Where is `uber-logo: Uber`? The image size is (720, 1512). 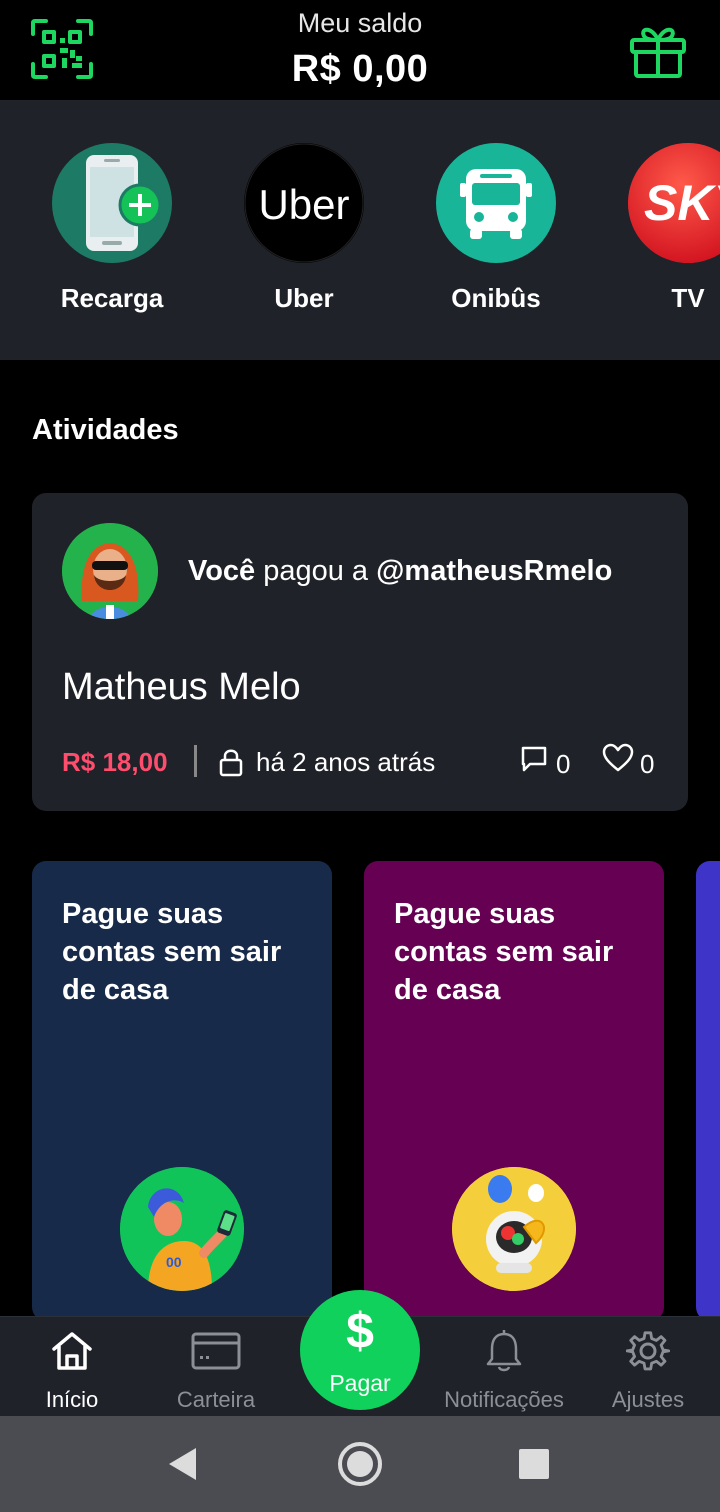 uber-logo: Uber is located at coordinates (304, 203).